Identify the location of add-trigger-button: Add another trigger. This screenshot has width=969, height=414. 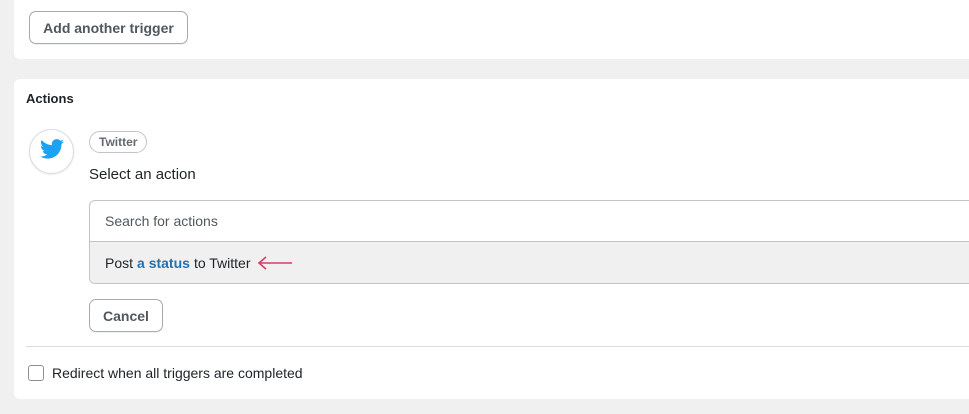
(108, 27).